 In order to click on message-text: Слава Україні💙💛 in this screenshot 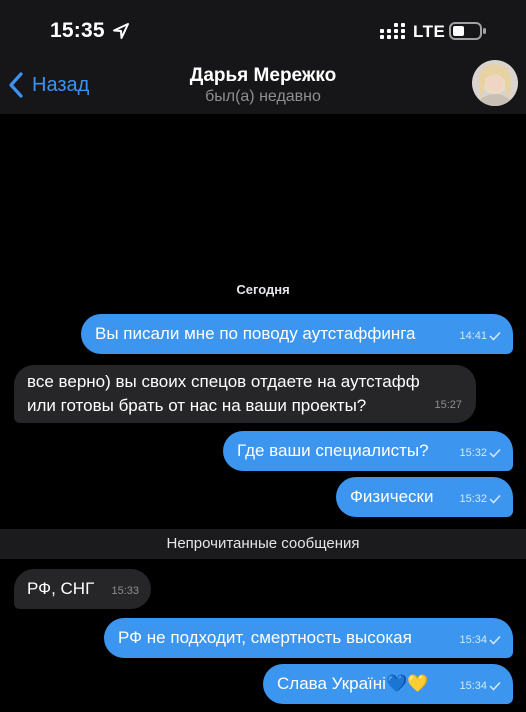, I will do `click(353, 683)`.